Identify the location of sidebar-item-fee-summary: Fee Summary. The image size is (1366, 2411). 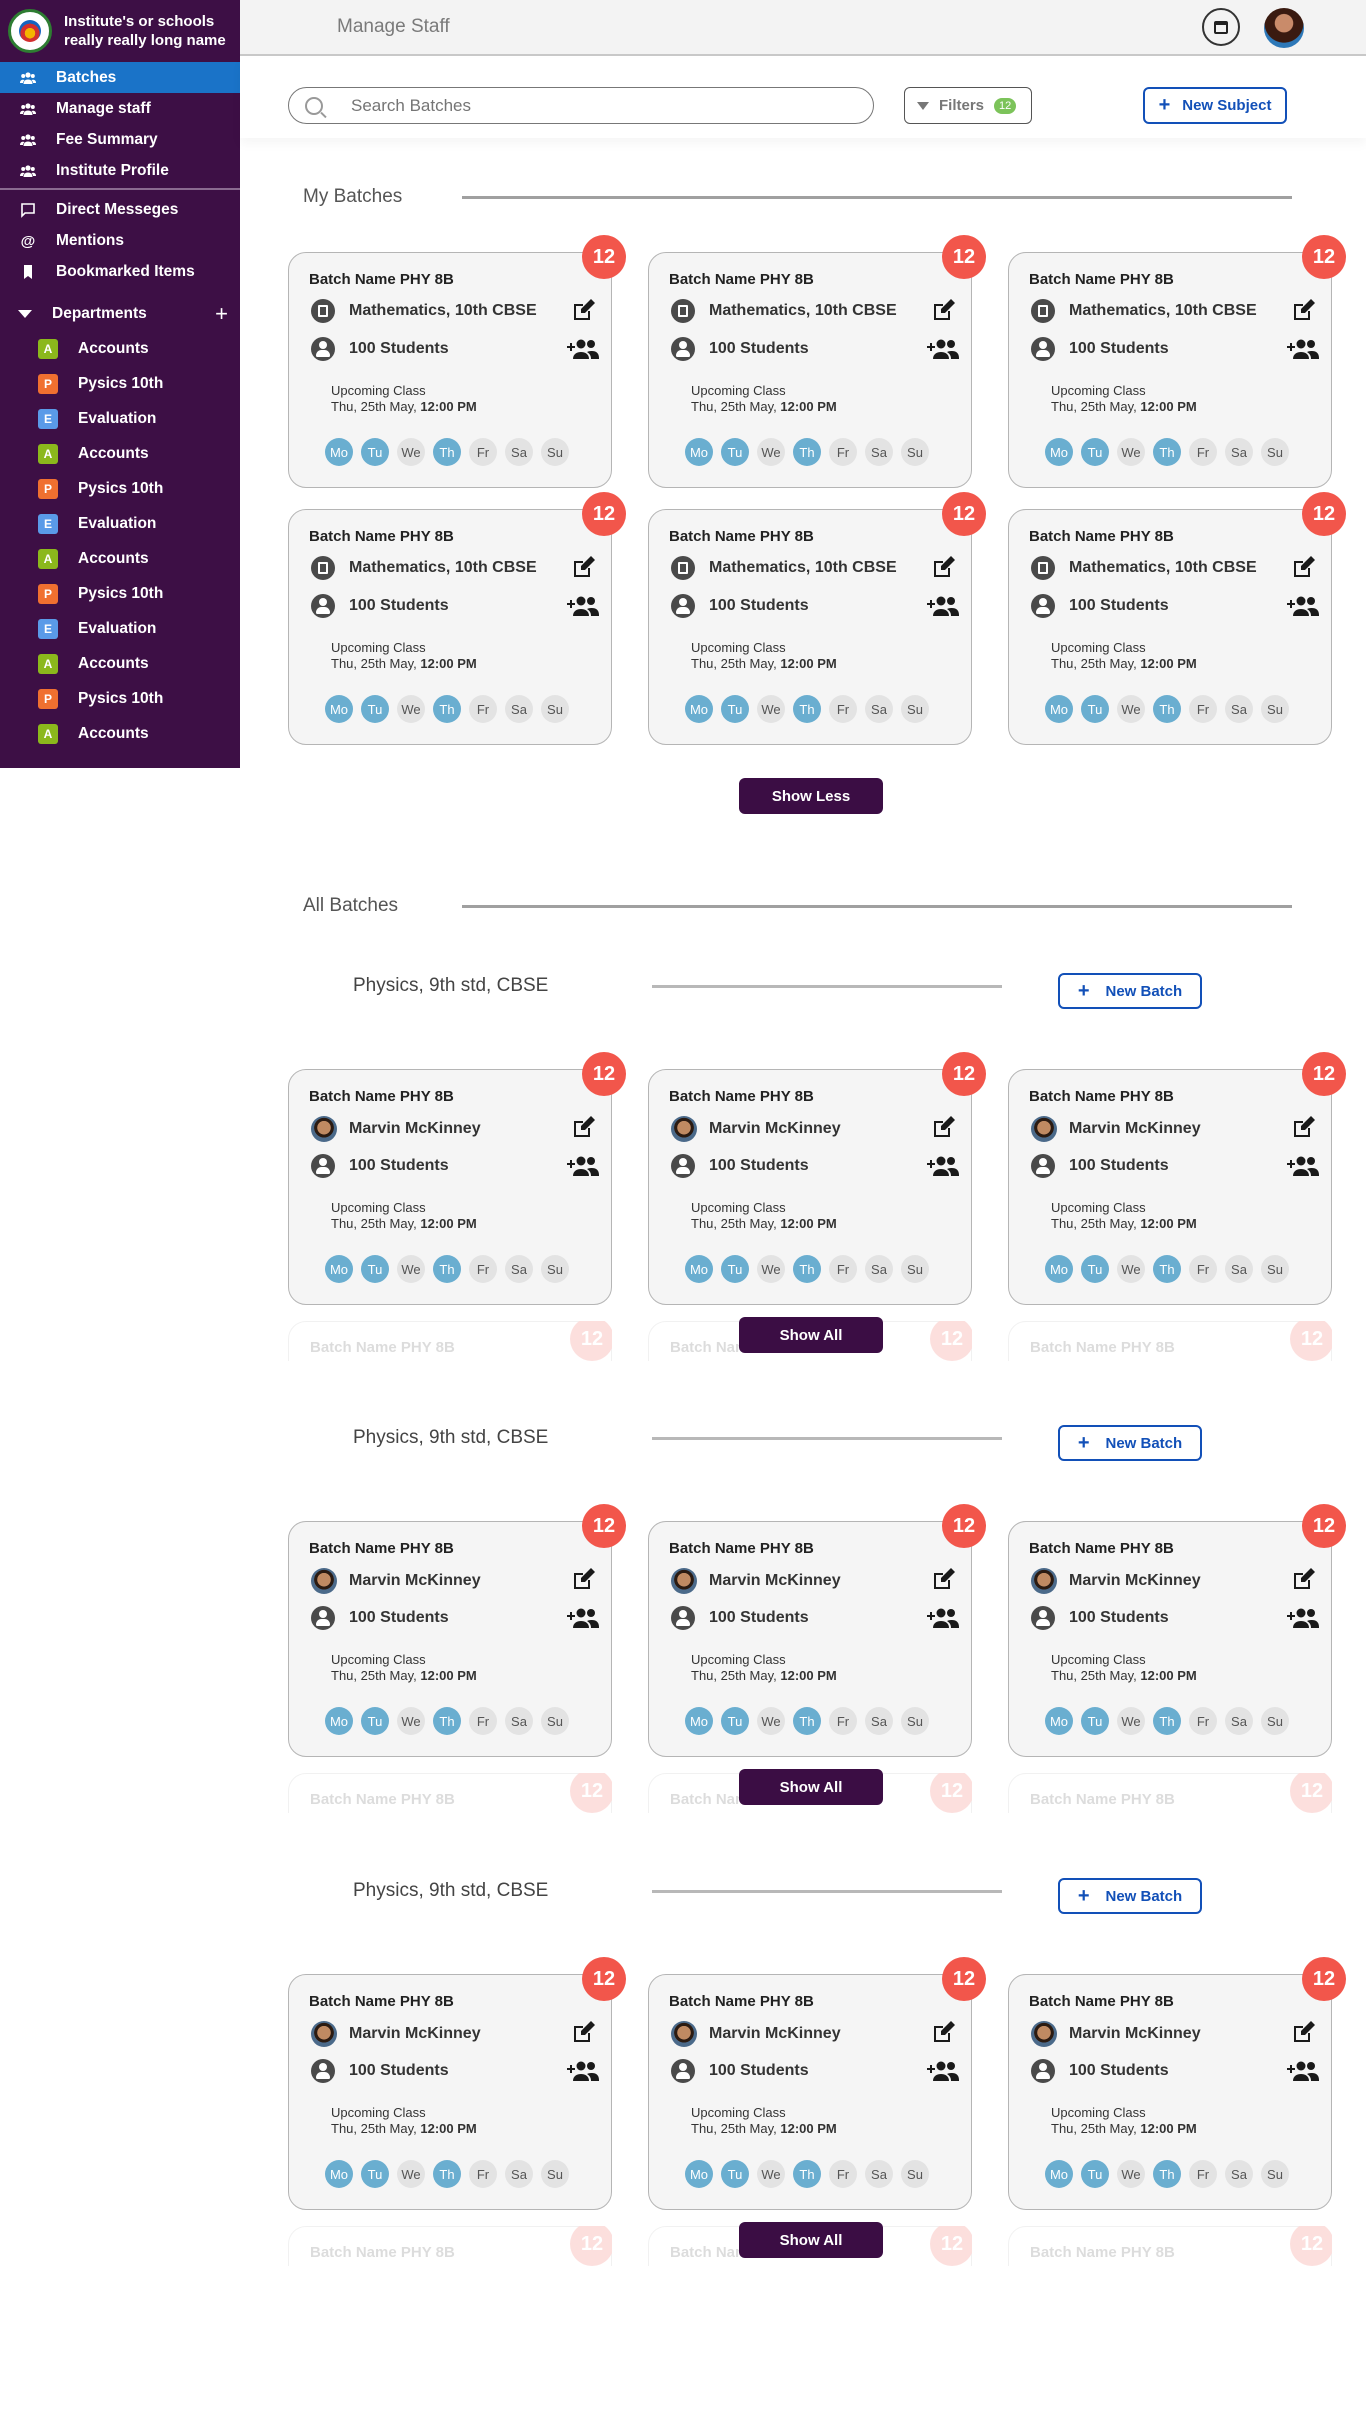
(120, 139).